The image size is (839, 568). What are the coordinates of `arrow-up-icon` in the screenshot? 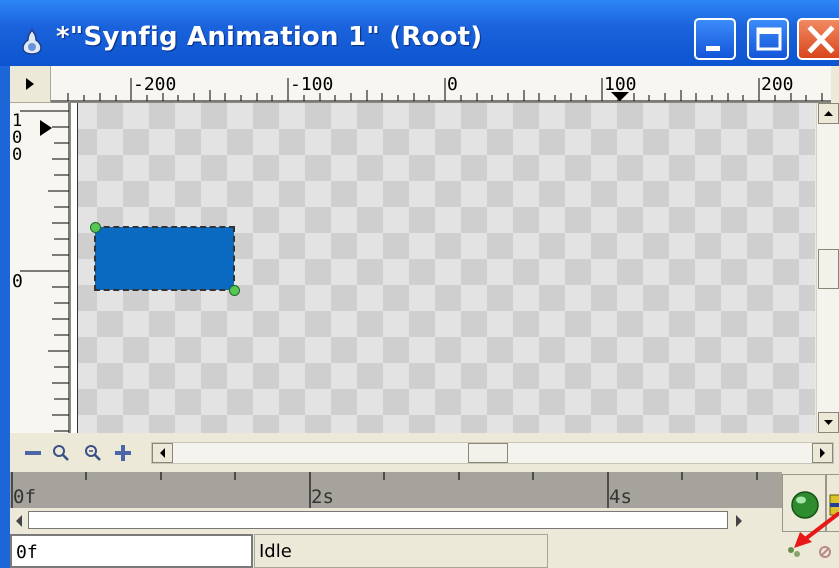 It's located at (828, 113).